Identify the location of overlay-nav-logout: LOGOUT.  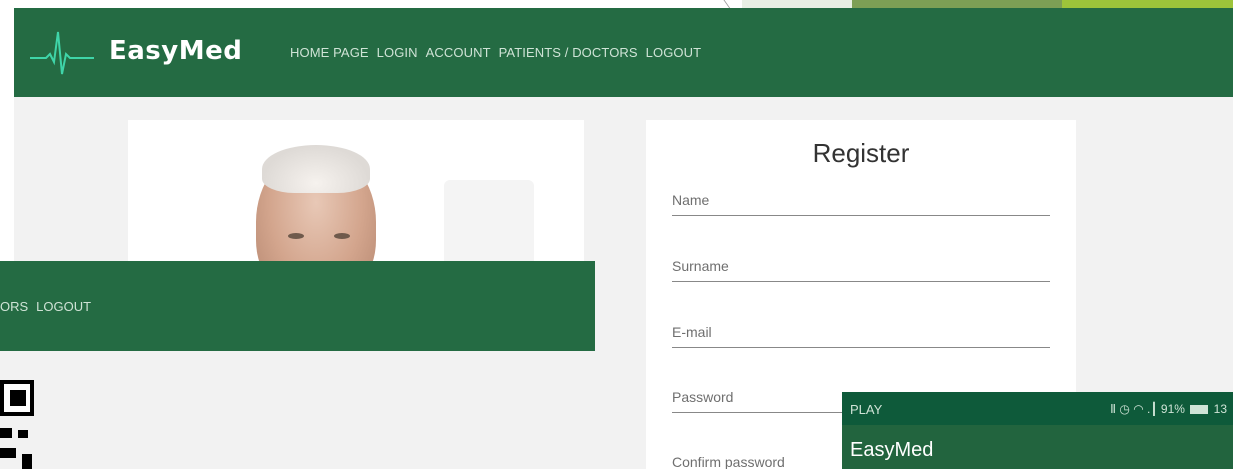
(63, 306).